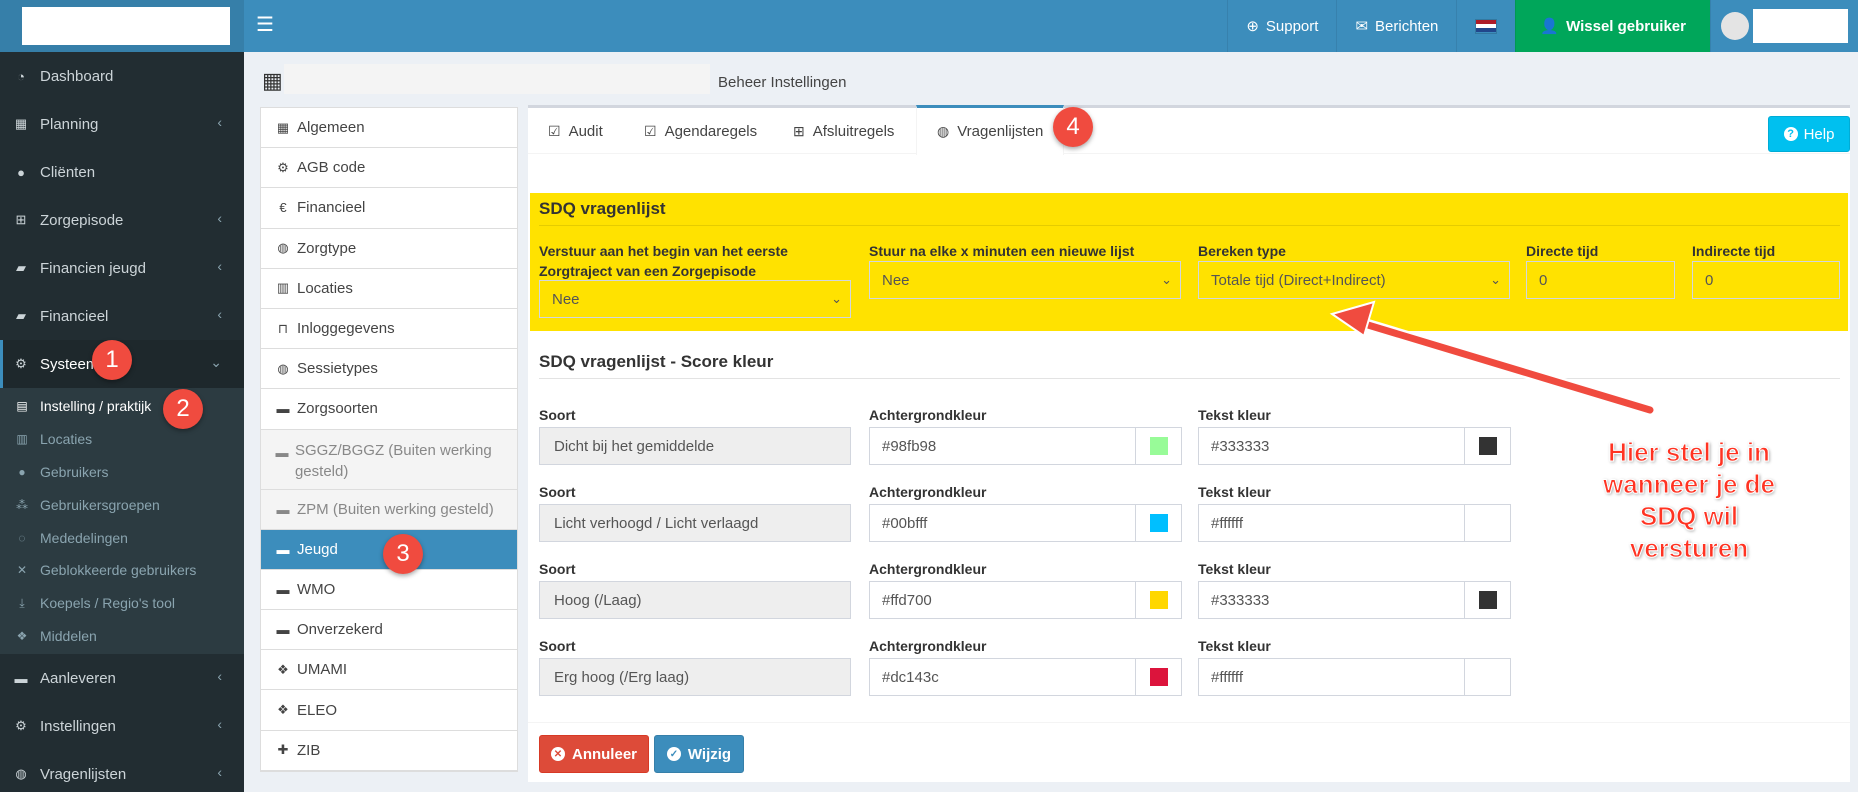 This screenshot has width=1858, height=792. What do you see at coordinates (566, 299) in the screenshot?
I see `select-value: Nee` at bounding box center [566, 299].